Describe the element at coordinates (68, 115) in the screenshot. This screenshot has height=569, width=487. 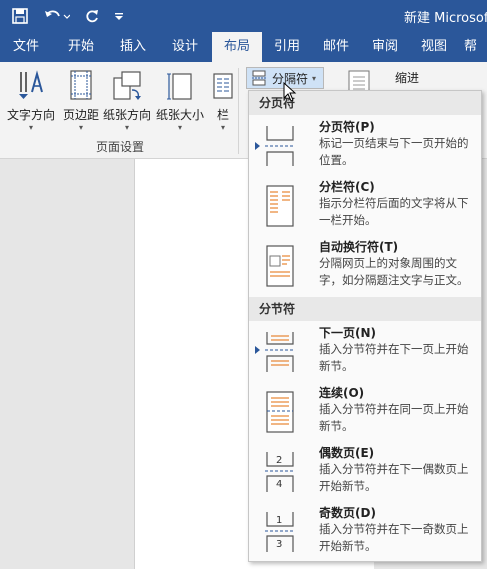
I see `margins-label-prefix: 页` at that location.